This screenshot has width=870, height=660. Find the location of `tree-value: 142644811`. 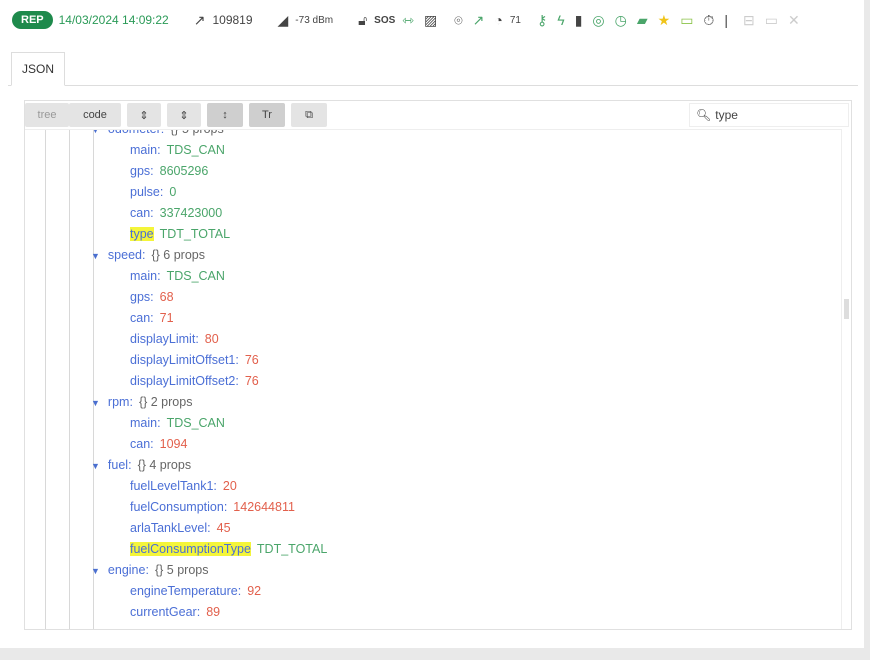

tree-value: 142644811 is located at coordinates (264, 507).